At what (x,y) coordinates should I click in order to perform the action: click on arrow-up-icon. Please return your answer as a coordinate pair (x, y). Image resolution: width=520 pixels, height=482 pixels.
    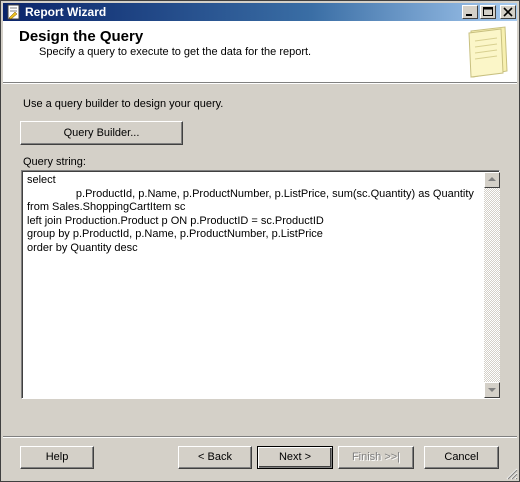
    Looking at the image, I should click on (492, 179).